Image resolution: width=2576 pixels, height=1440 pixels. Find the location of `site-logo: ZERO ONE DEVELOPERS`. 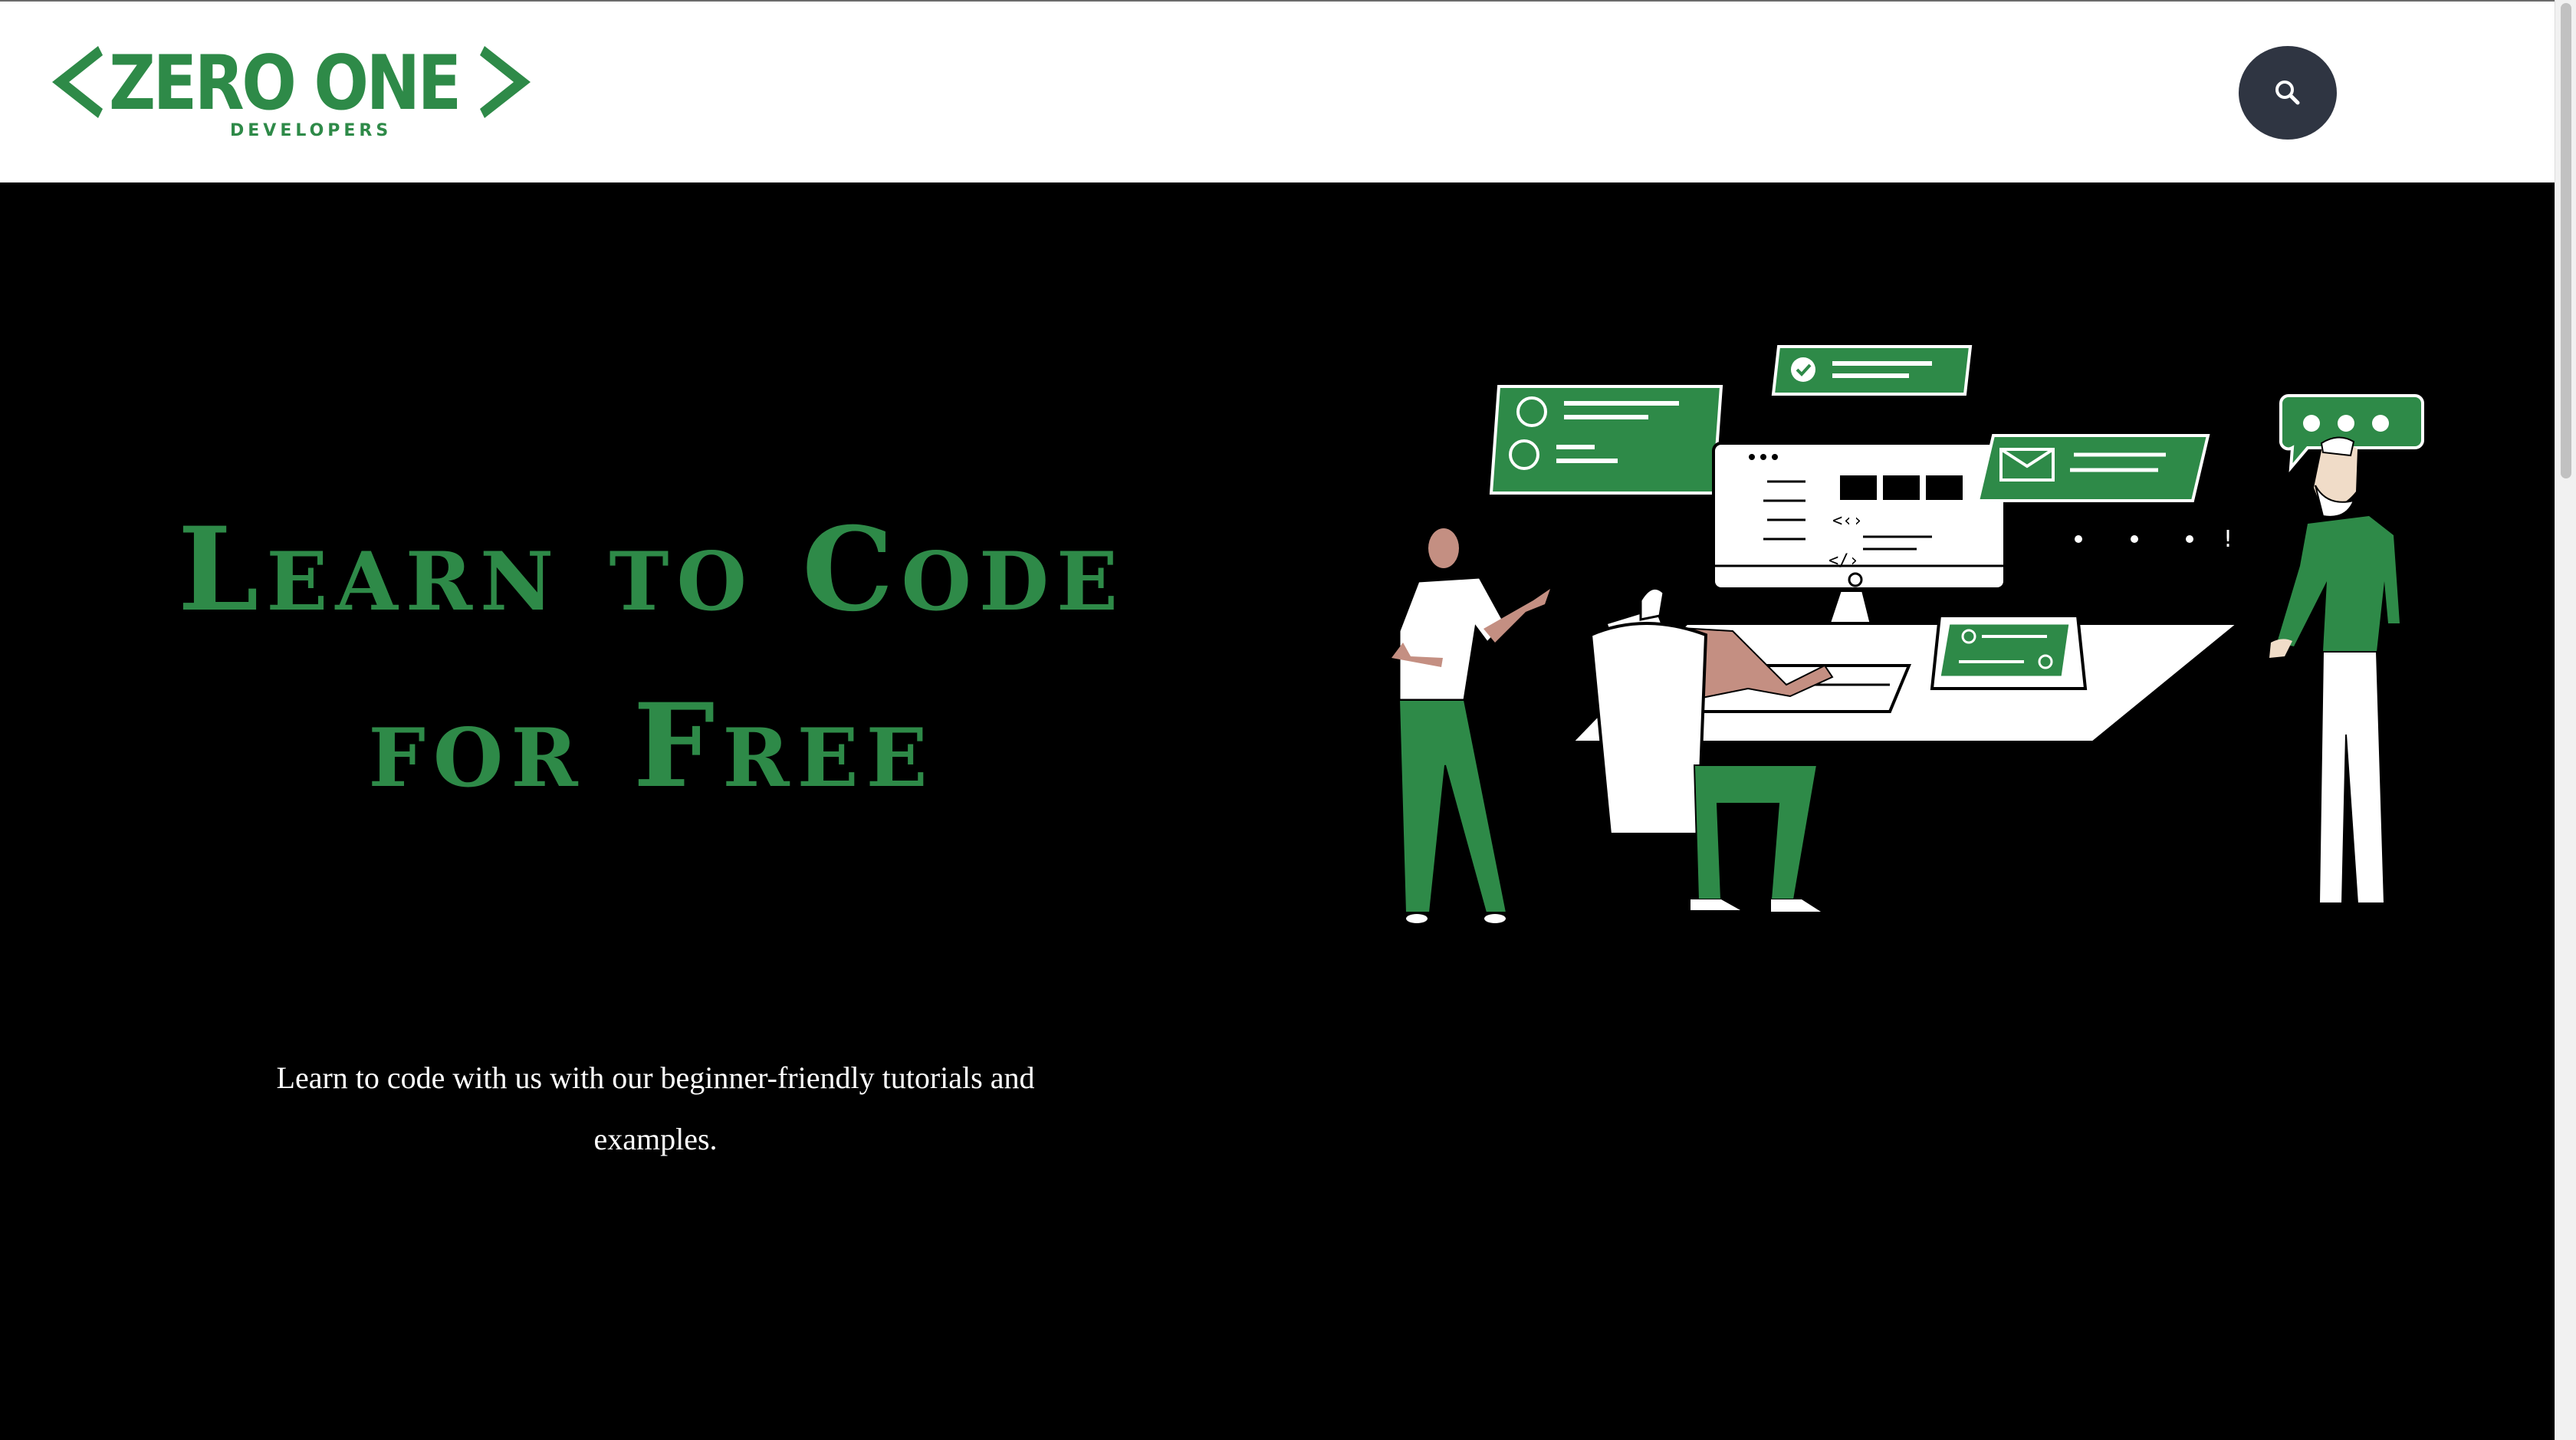

site-logo: ZERO ONE DEVELOPERS is located at coordinates (291, 93).